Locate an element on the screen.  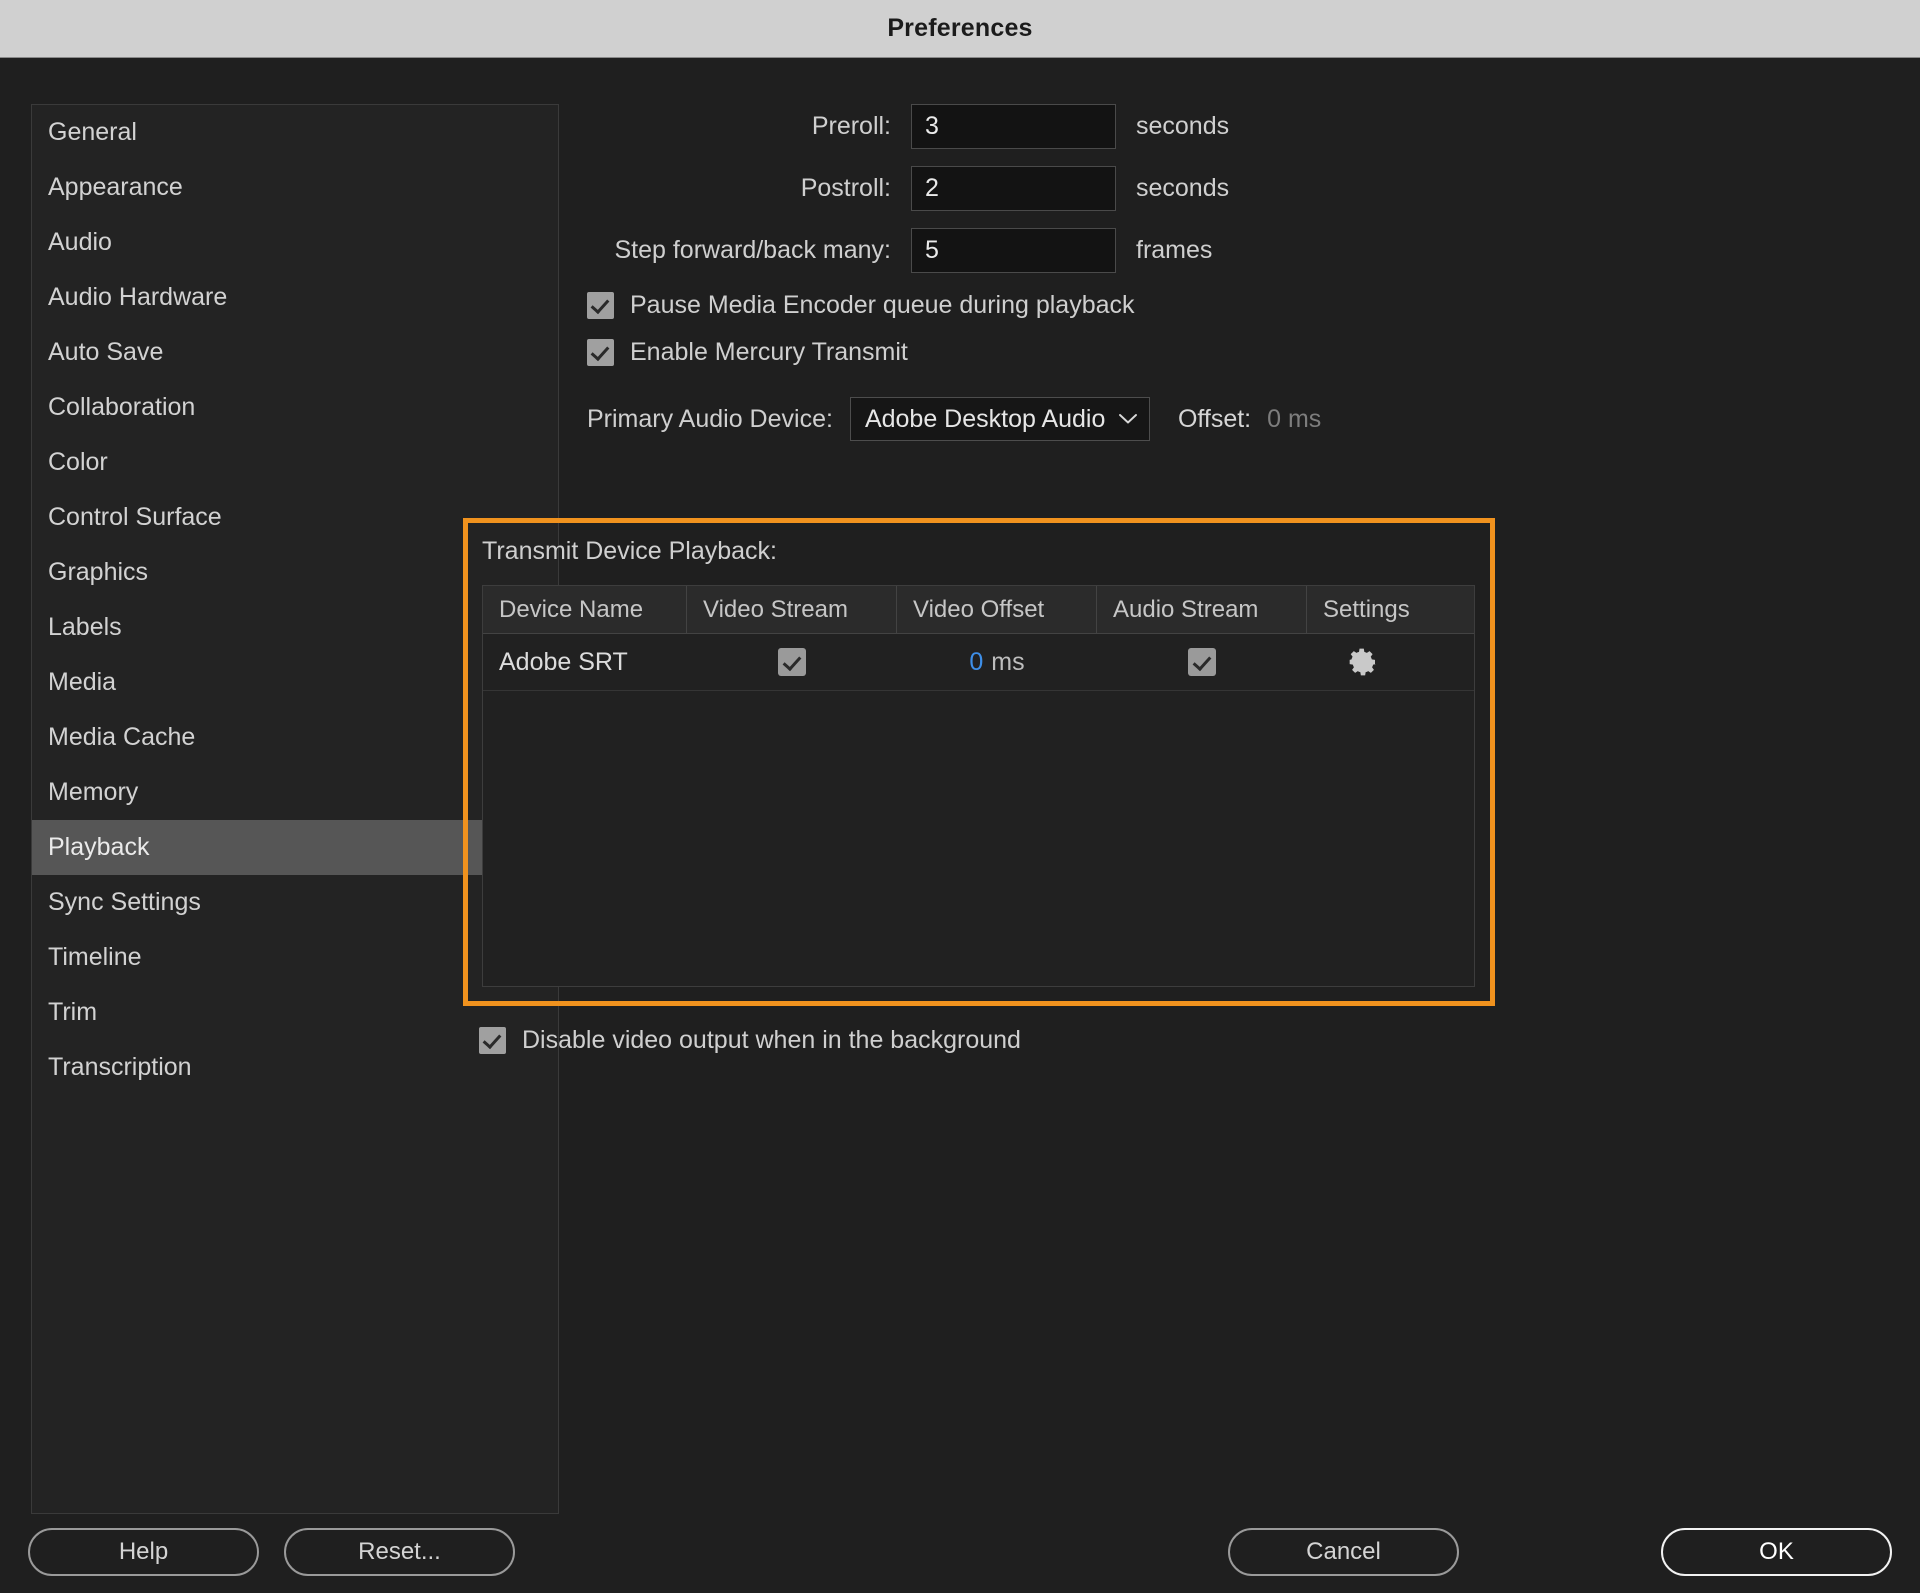
gear-icon is located at coordinates (1363, 662).